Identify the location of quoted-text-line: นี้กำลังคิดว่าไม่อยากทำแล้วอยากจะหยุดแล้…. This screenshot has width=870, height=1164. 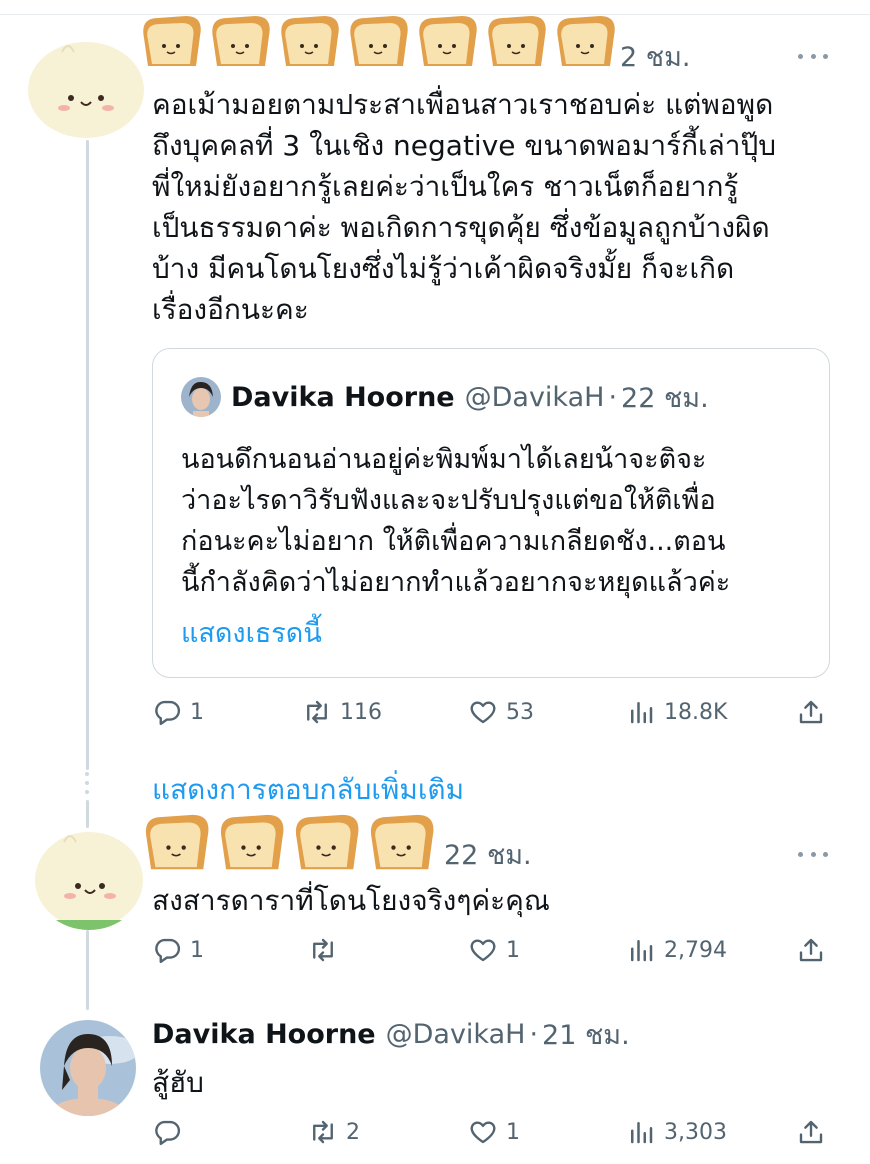
(456, 582).